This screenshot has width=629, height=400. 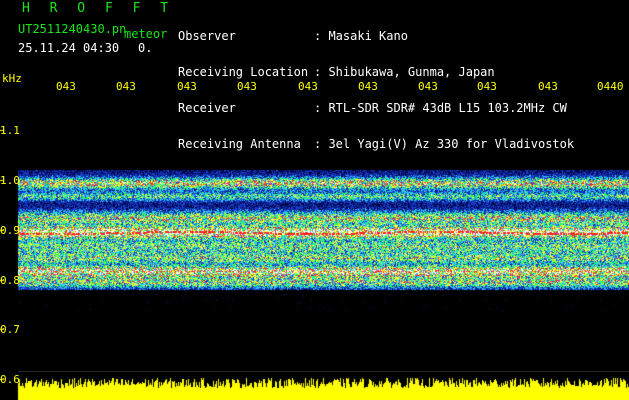 What do you see at coordinates (444, 144) in the screenshot?
I see `info-value-antenna: : 3el Yagi(V) Az 330 for Vladivostok` at bounding box center [444, 144].